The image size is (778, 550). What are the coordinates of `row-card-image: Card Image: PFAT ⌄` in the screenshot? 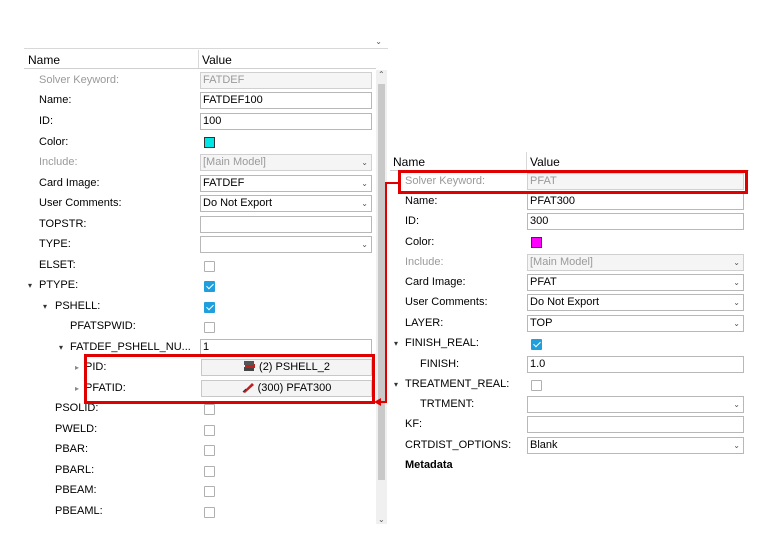 It's located at (569, 283).